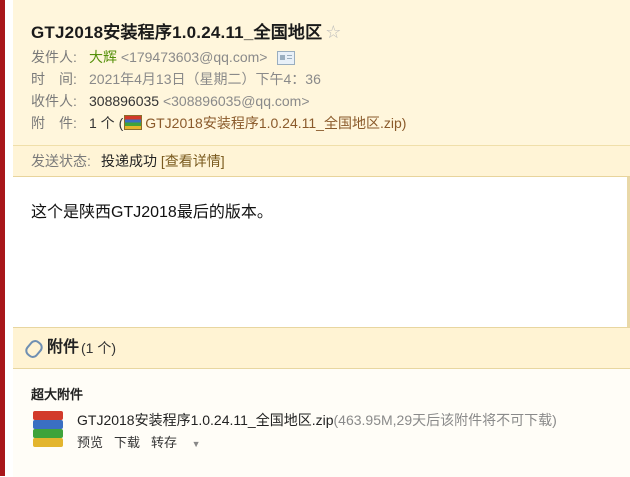 The height and width of the screenshot is (477, 630). I want to click on attachments-title: 附件, so click(63, 347).